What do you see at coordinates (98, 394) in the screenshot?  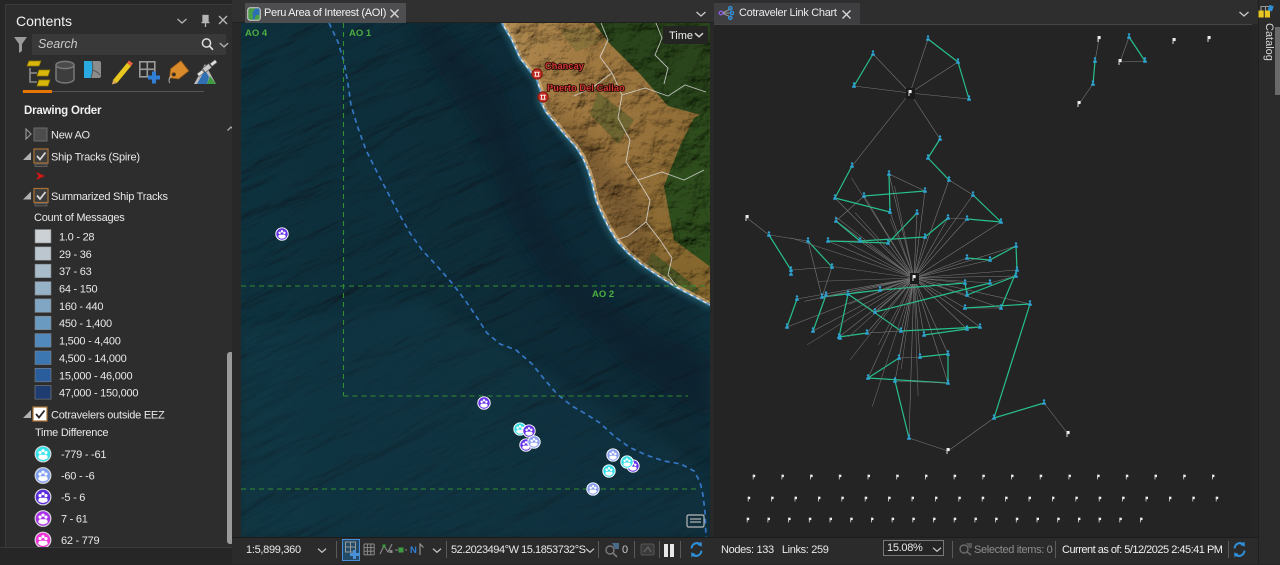 I see `svg-text: 47,000 - 150,000` at bounding box center [98, 394].